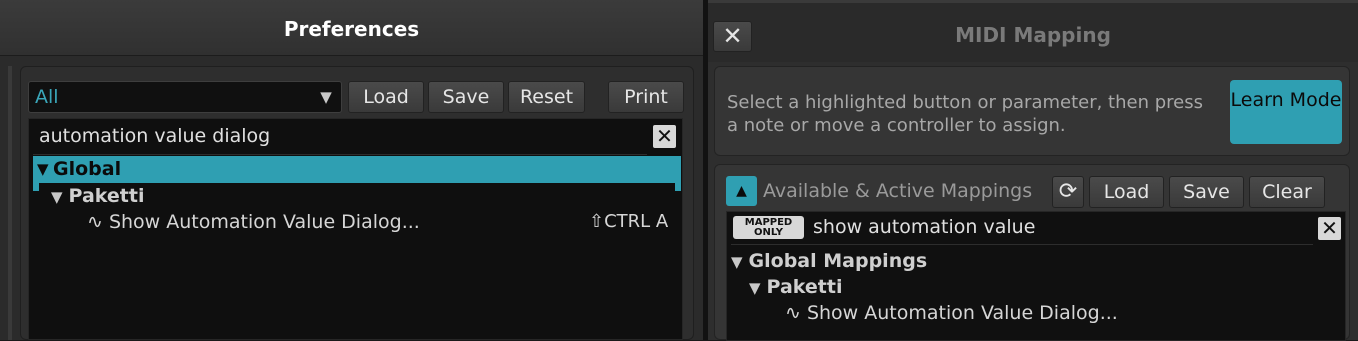 Image resolution: width=1358 pixels, height=341 pixels. Describe the element at coordinates (466, 97) in the screenshot. I see `save-button: Save` at that location.